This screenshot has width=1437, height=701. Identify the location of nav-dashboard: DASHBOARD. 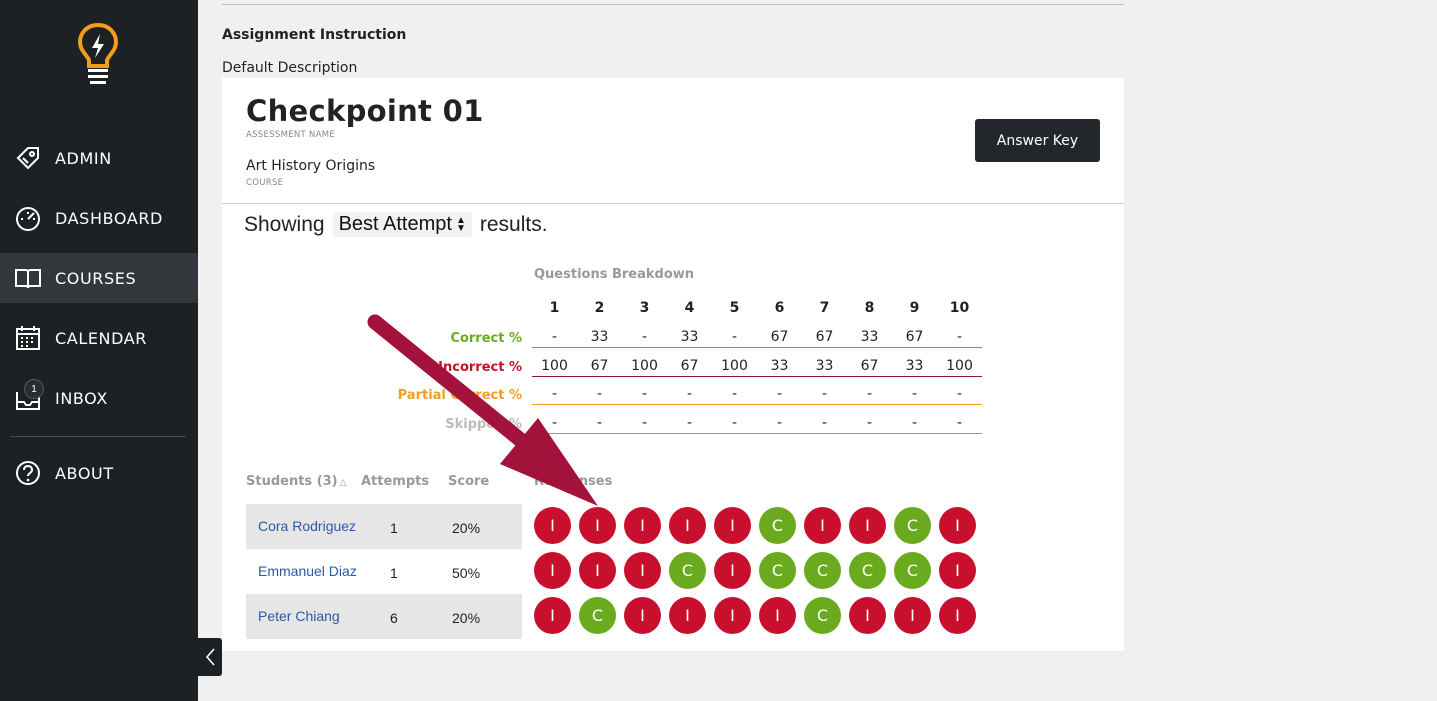
(99, 218).